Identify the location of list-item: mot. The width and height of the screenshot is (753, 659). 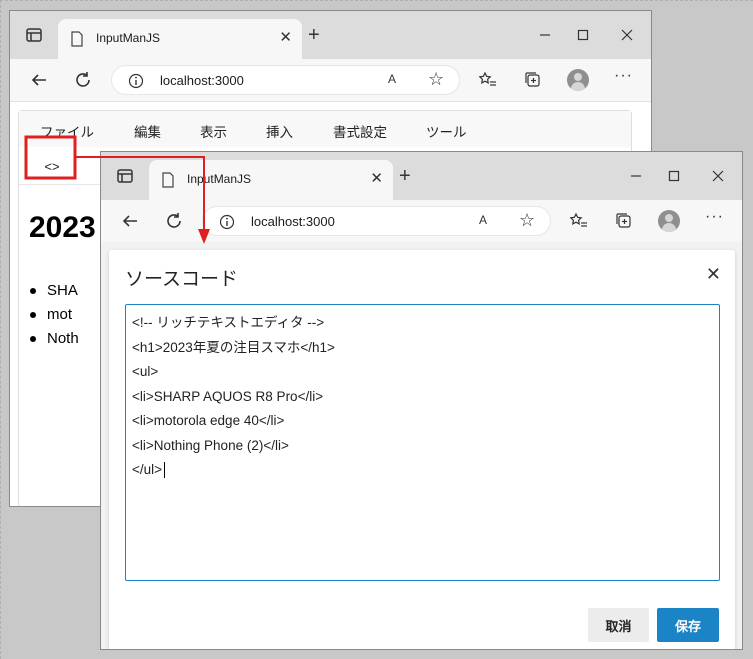
(54, 315).